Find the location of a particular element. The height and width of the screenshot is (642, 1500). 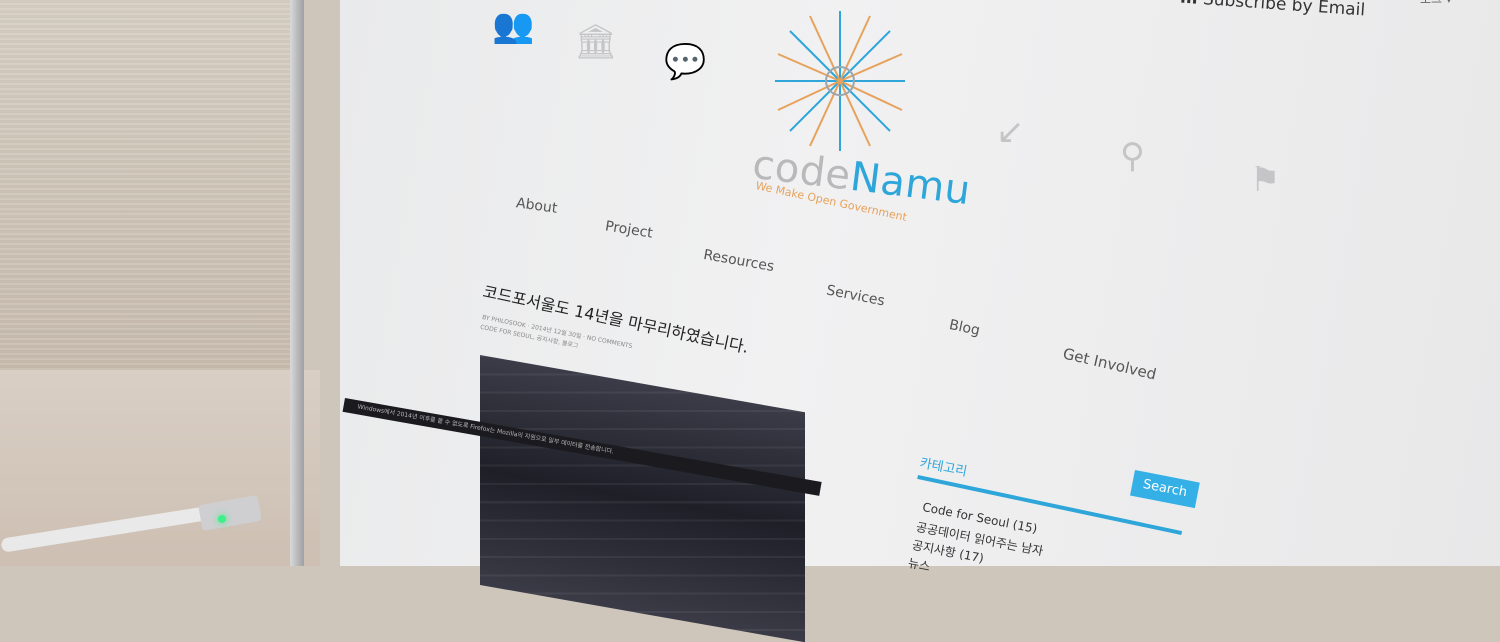

bank-icon: 🏛 is located at coordinates (595, 42).